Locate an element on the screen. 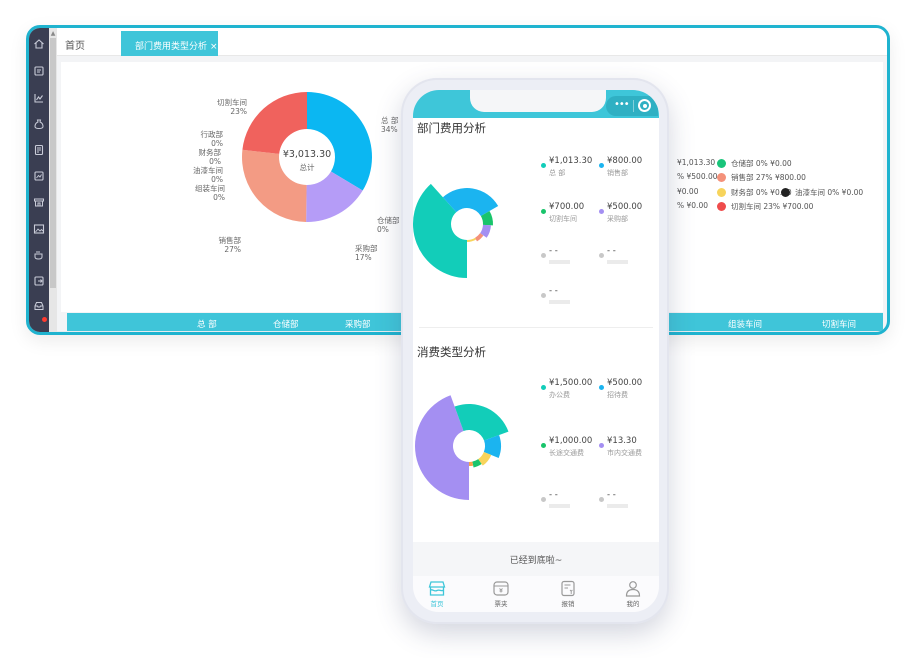 This screenshot has height=658, width=922. ticket-box-icon is located at coordinates (501, 588).